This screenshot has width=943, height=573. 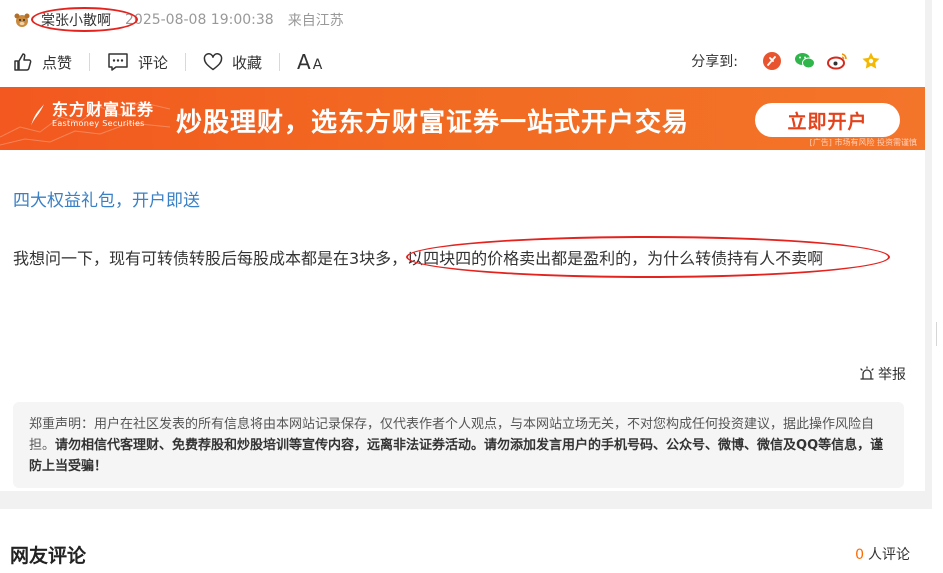 What do you see at coordinates (859, 555) in the screenshot?
I see `comments-count-number: 0` at bounding box center [859, 555].